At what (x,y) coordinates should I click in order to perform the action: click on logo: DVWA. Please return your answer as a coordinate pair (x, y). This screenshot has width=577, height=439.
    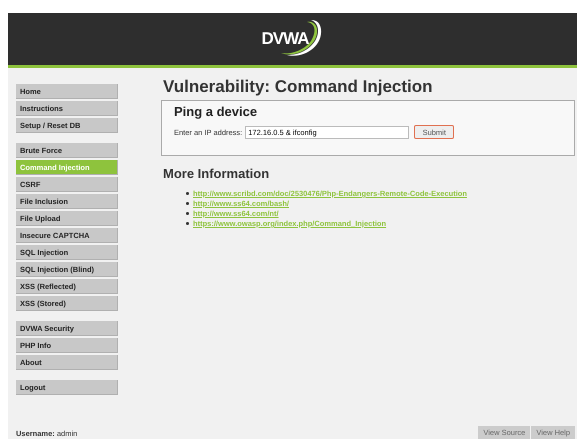
    Looking at the image, I should click on (292, 39).